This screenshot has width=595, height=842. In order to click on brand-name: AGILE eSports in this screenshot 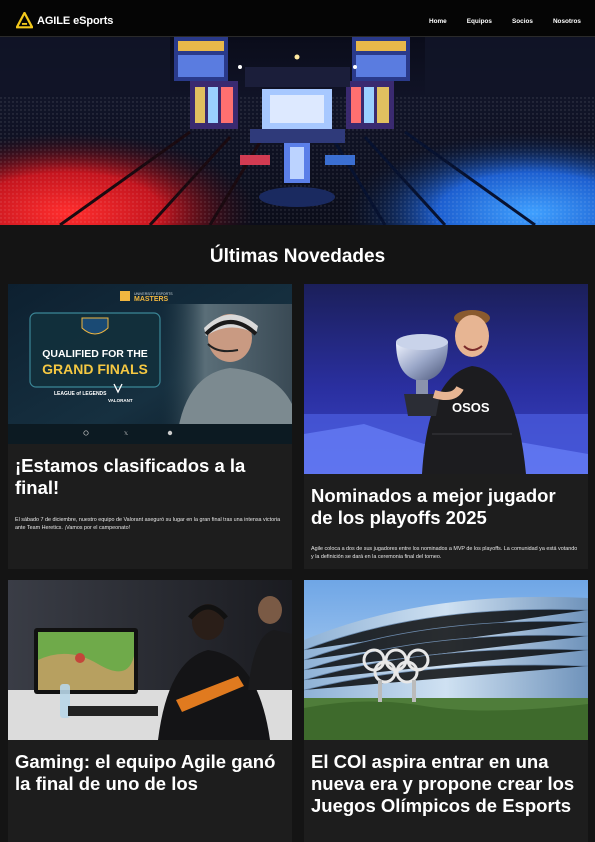, I will do `click(75, 20)`.